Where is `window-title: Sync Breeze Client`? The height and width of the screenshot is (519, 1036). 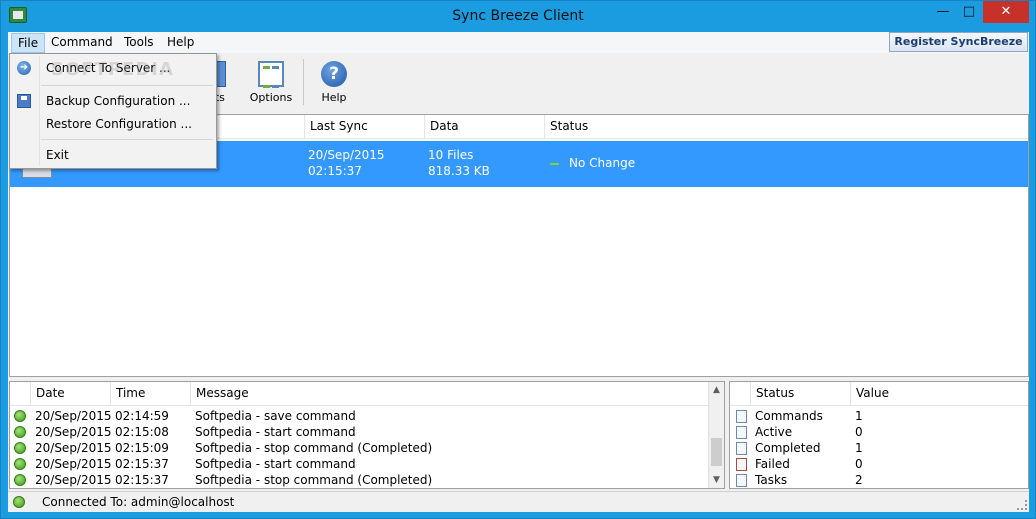 window-title: Sync Breeze Client is located at coordinates (518, 16).